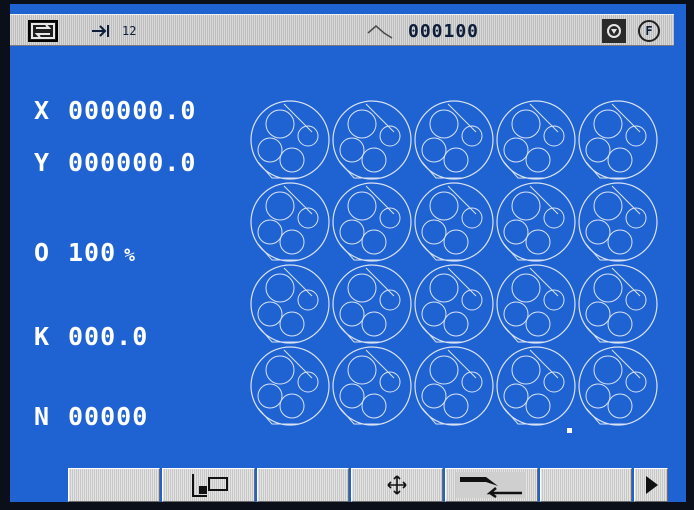 The height and width of the screenshot is (510, 694). What do you see at coordinates (100, 31) in the screenshot?
I see `program-arrow-icon` at bounding box center [100, 31].